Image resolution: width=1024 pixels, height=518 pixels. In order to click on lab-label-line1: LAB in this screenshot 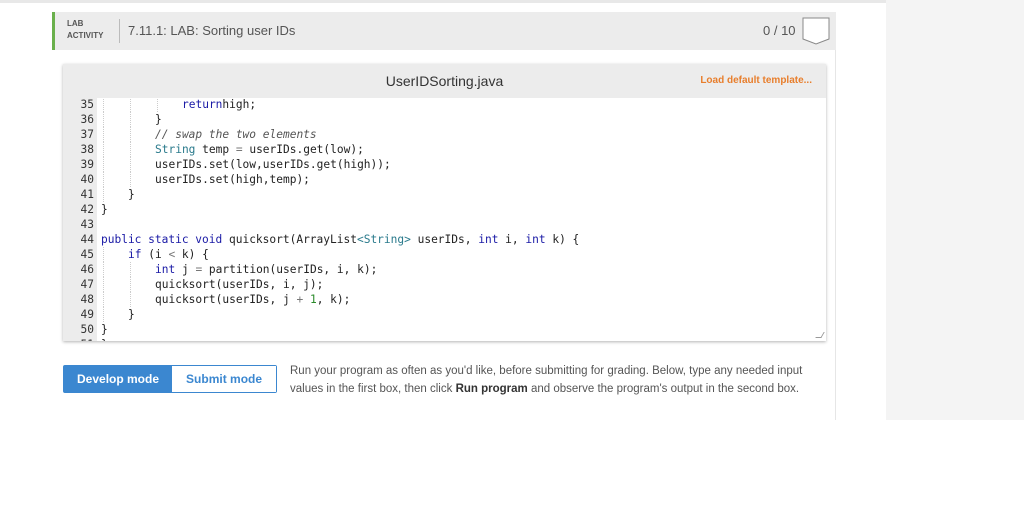, I will do `click(75, 23)`.